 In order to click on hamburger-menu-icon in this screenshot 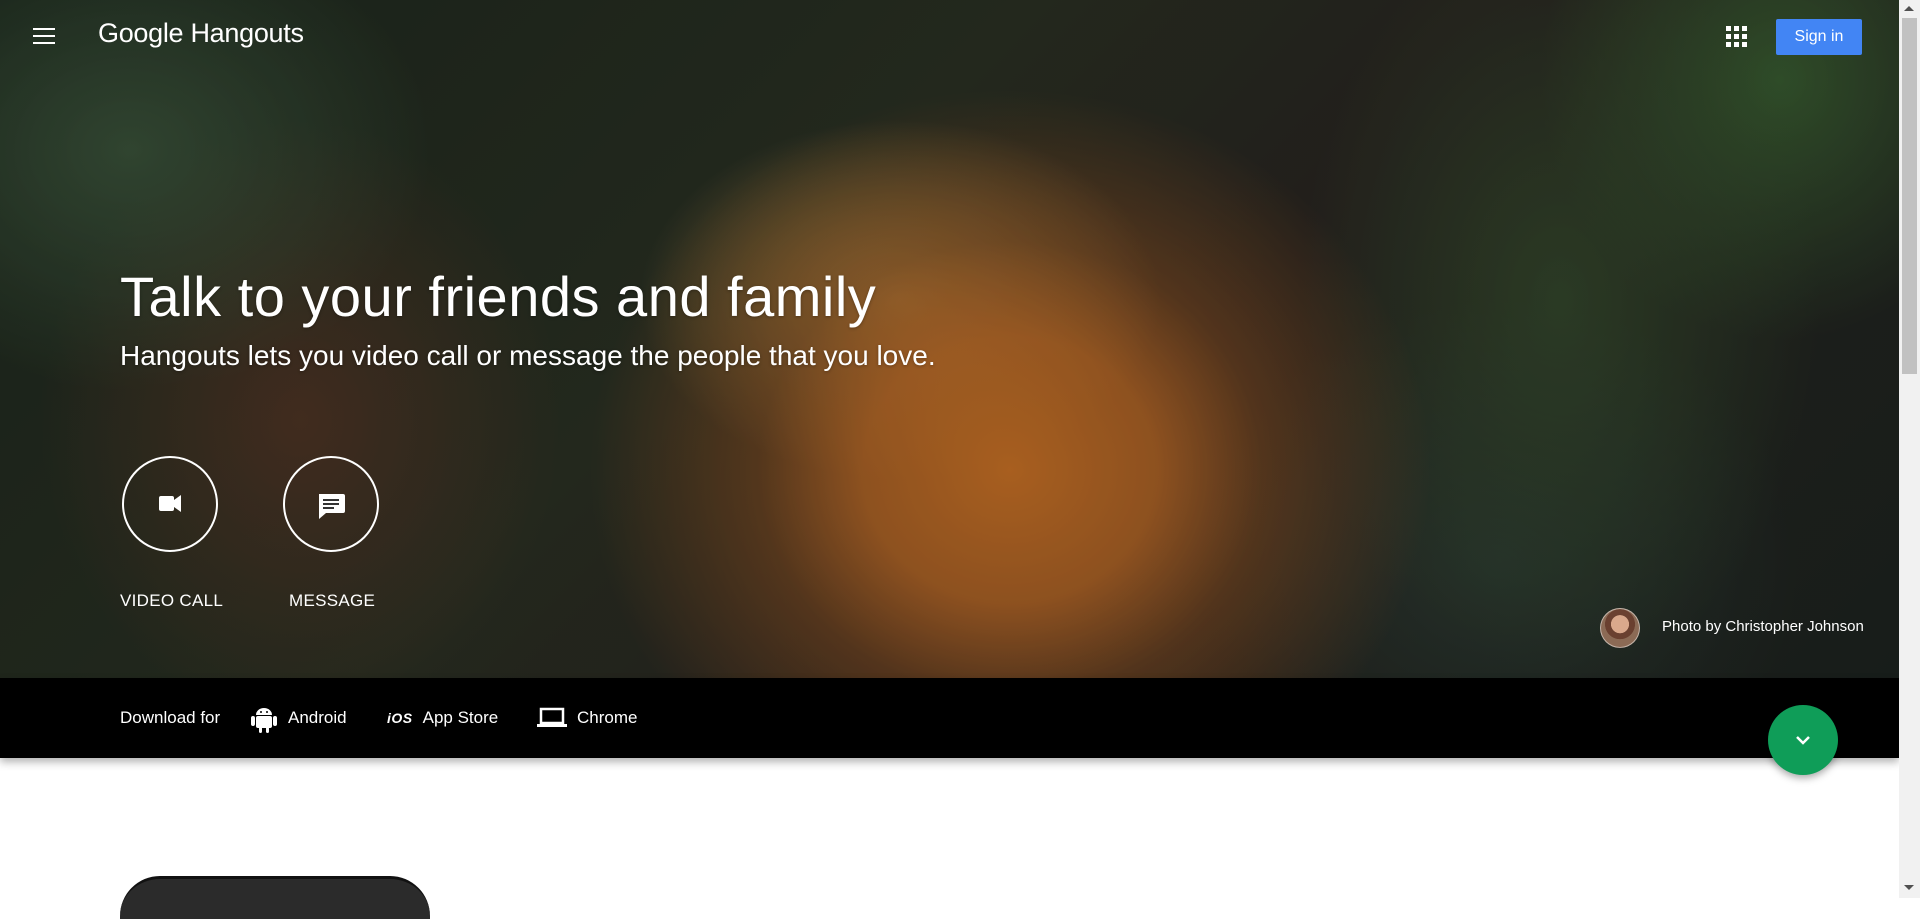, I will do `click(44, 29)`.